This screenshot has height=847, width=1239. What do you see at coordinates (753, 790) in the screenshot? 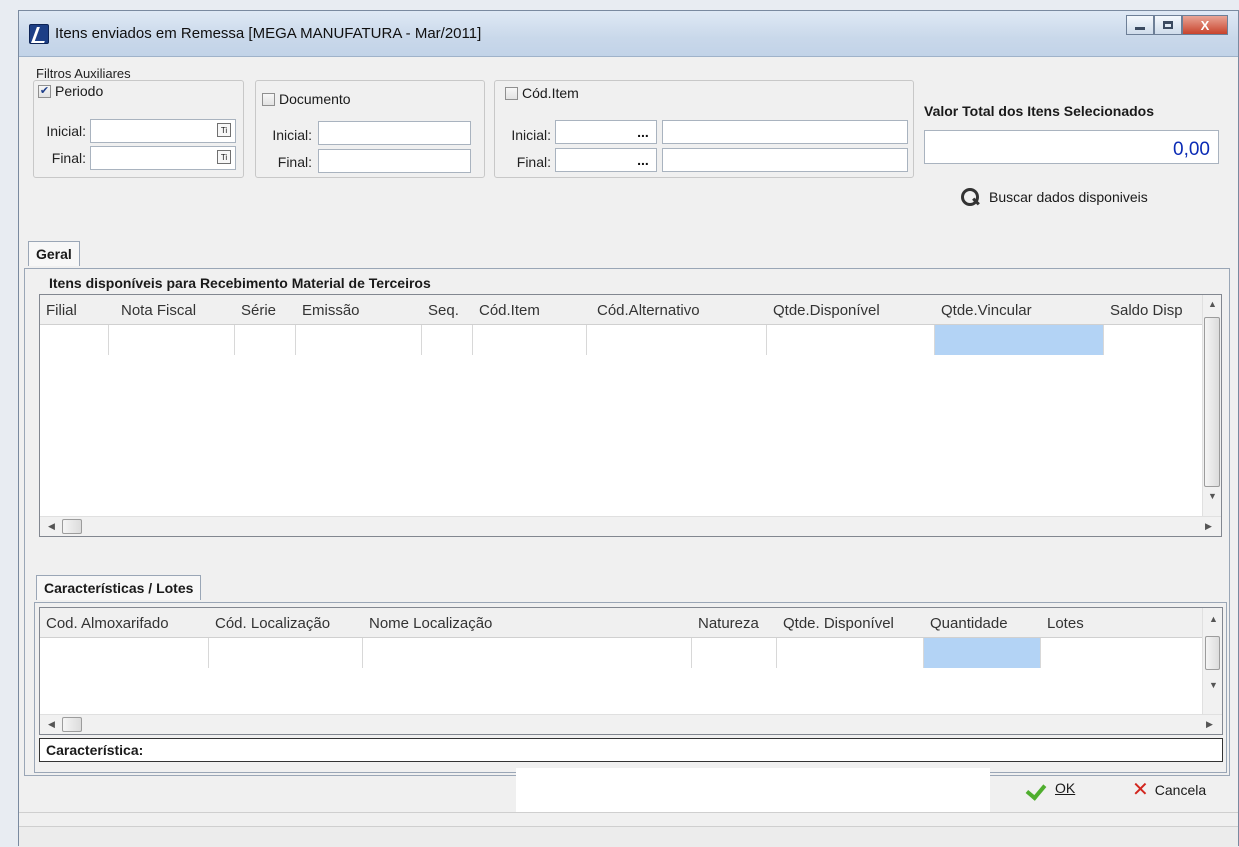
I see `footer-blank-area` at bounding box center [753, 790].